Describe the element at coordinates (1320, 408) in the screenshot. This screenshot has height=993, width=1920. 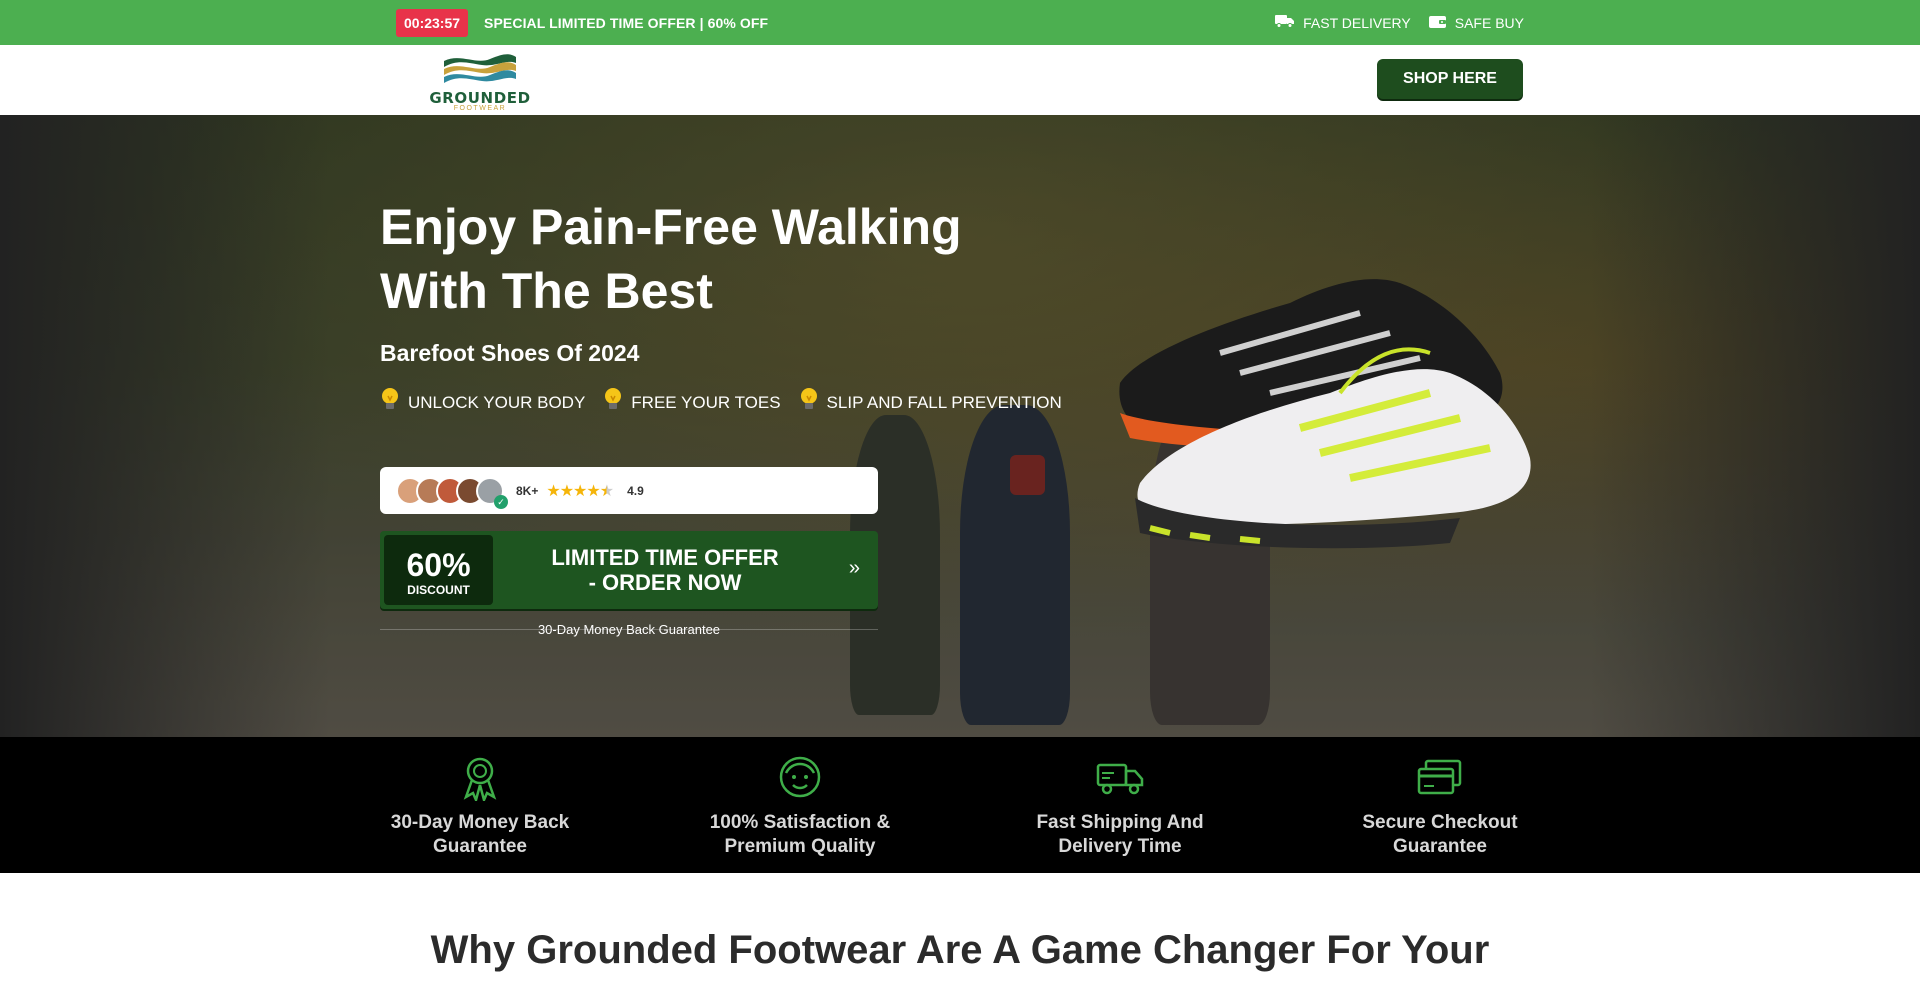
I see `product-shoes-image` at that location.